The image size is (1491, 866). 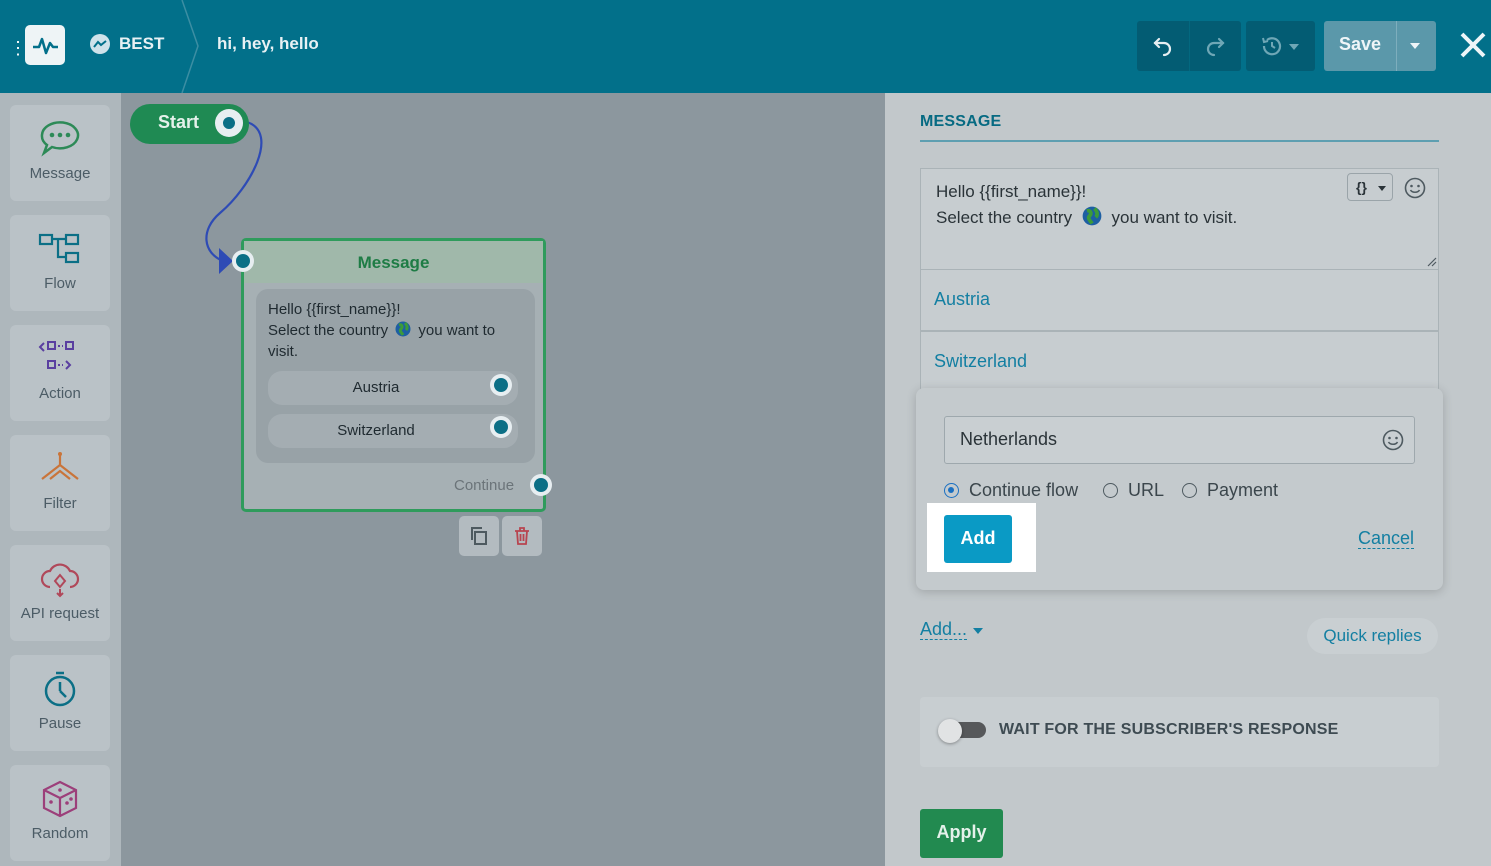 I want to click on app-logo, so click(x=45, y=45).